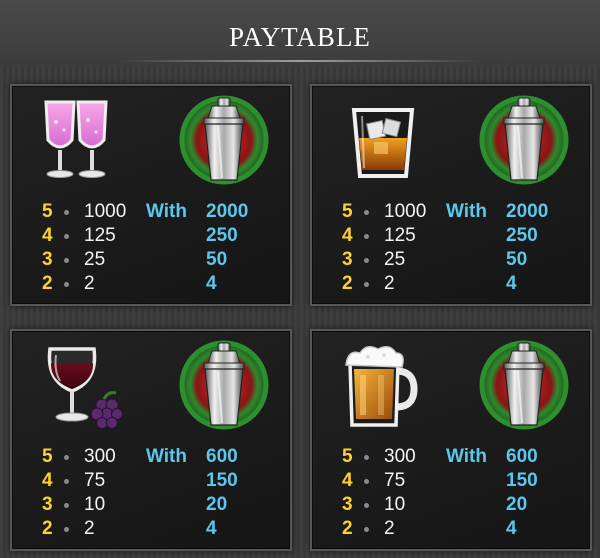 The width and height of the screenshot is (600, 558). I want to click on page-title: PAYTABLE, so click(300, 37).